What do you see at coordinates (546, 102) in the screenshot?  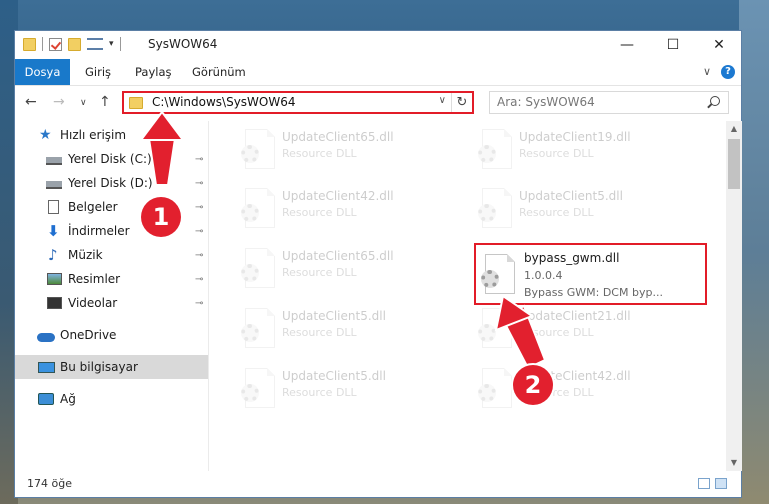 I see `search-input: Ara: SysWOW64` at bounding box center [546, 102].